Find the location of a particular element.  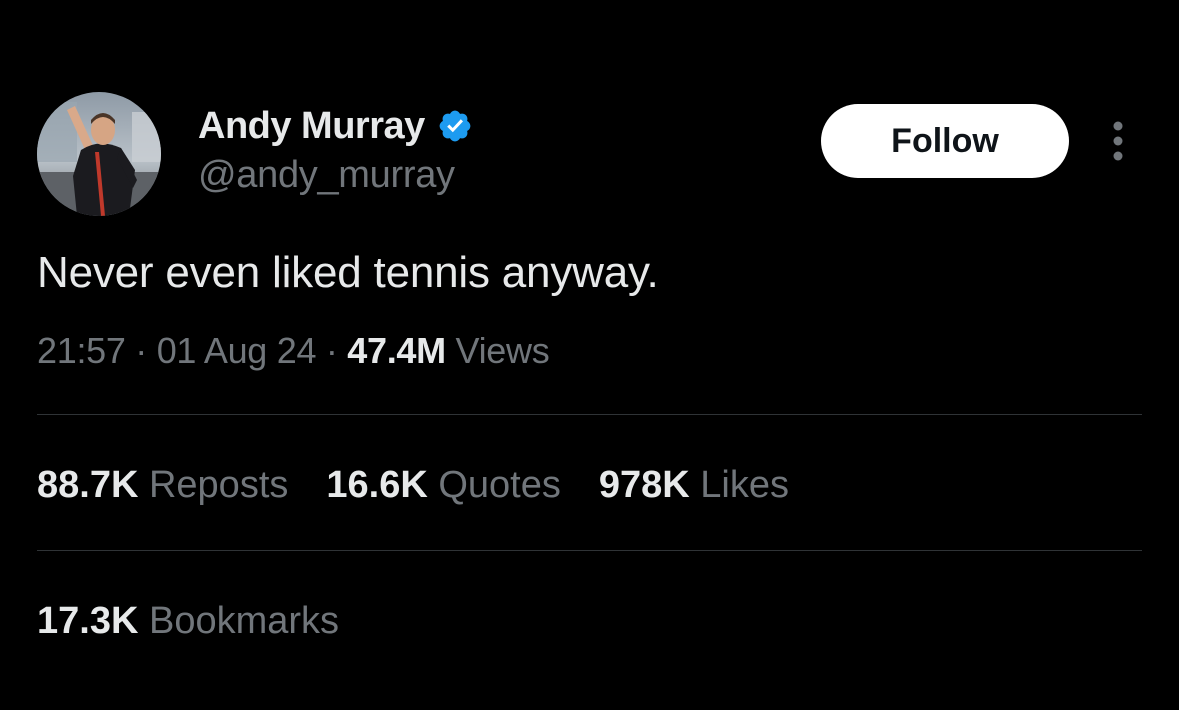

quotes-count: 16.6K is located at coordinates (377, 485).